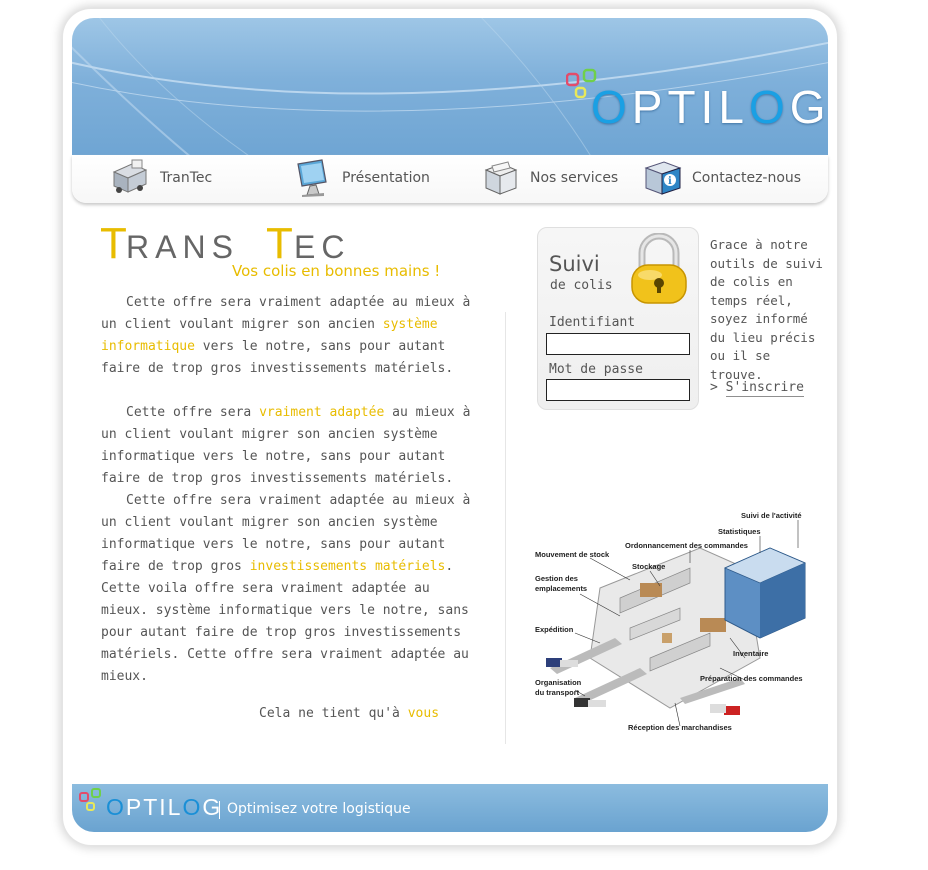 The width and height of the screenshot is (928, 870). What do you see at coordinates (739, 531) in the screenshot?
I see `diagram-label-stats: Statistiques` at bounding box center [739, 531].